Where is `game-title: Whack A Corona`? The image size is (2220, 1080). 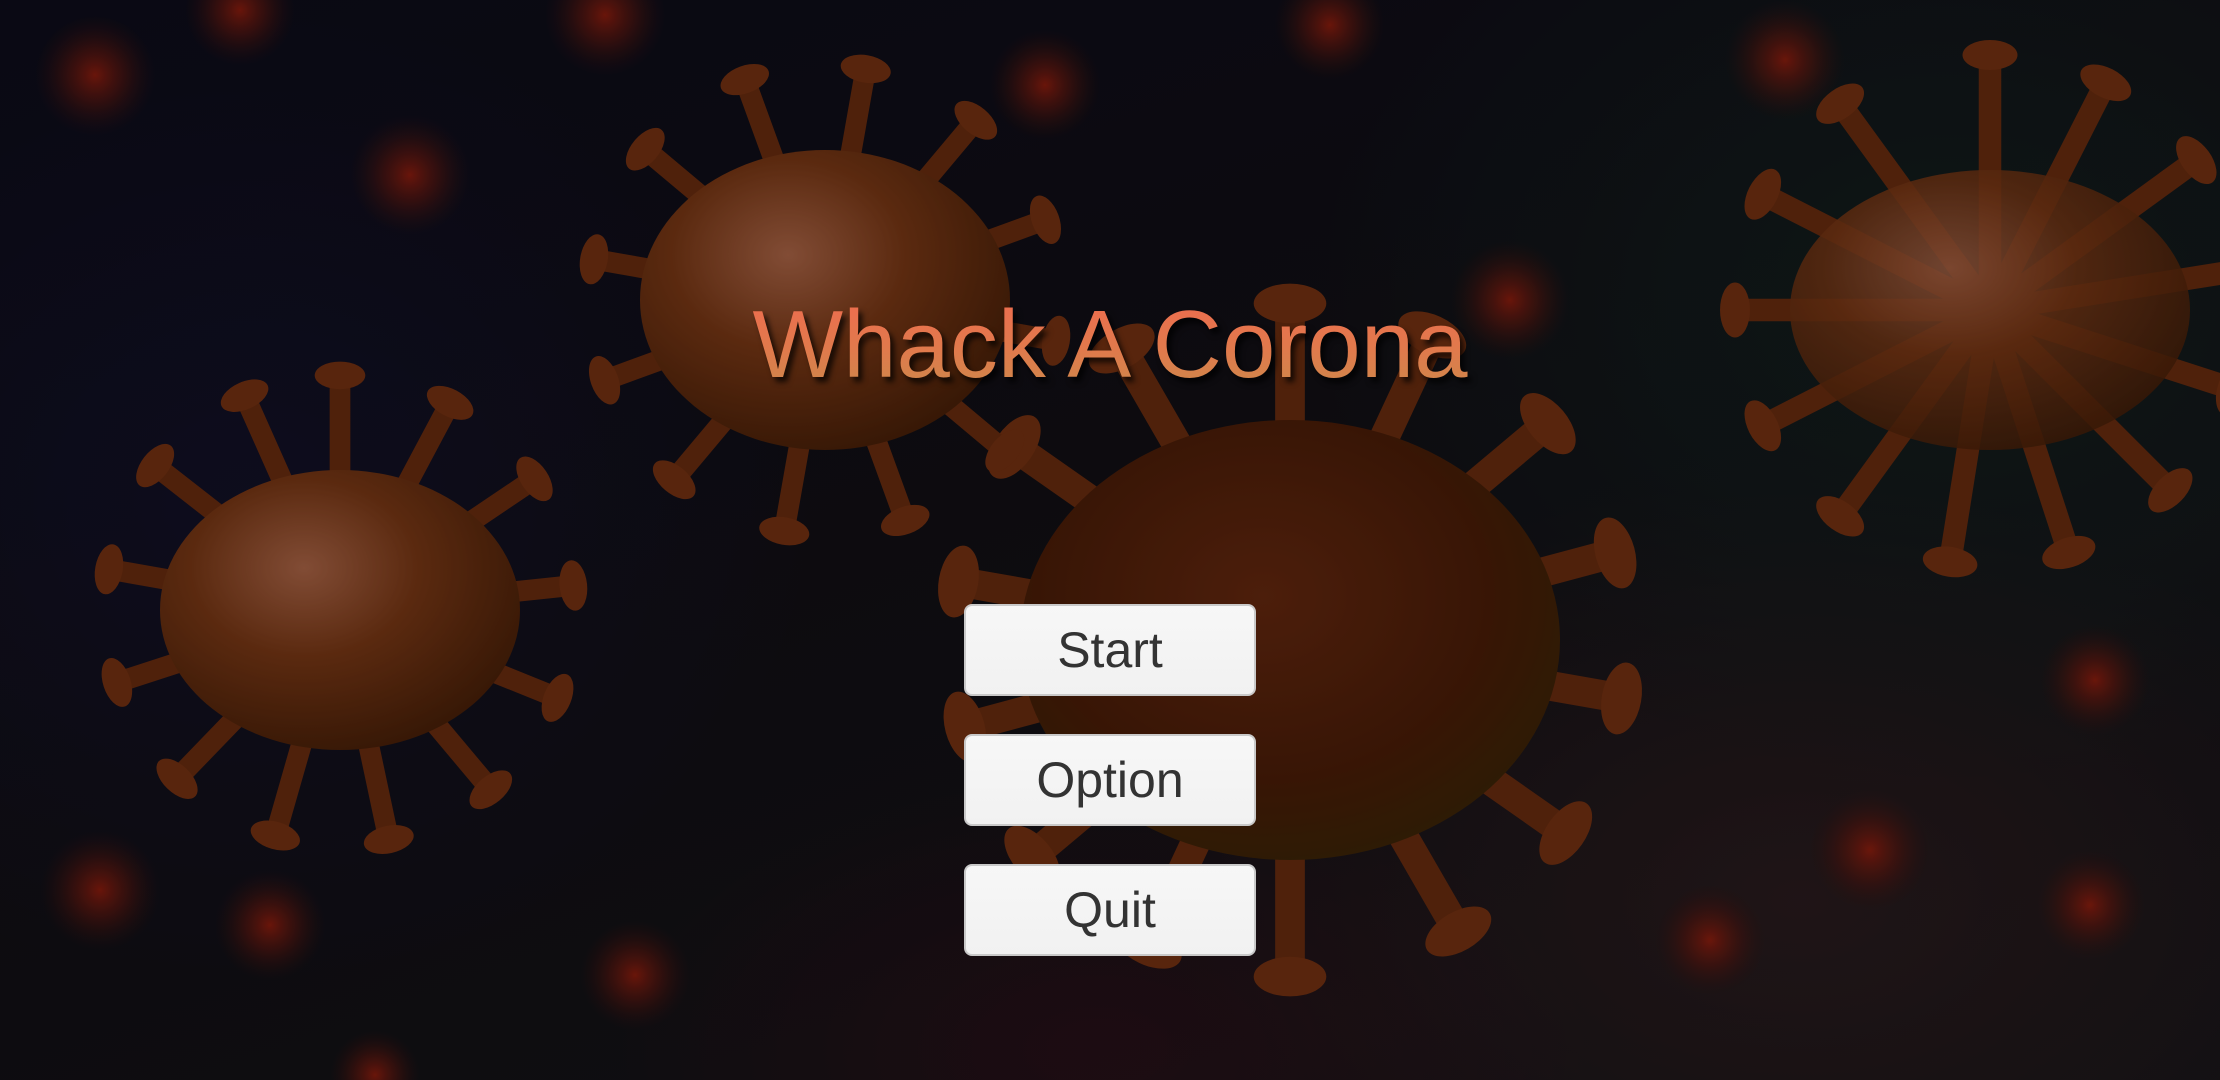
game-title: Whack A Corona is located at coordinates (1110, 345).